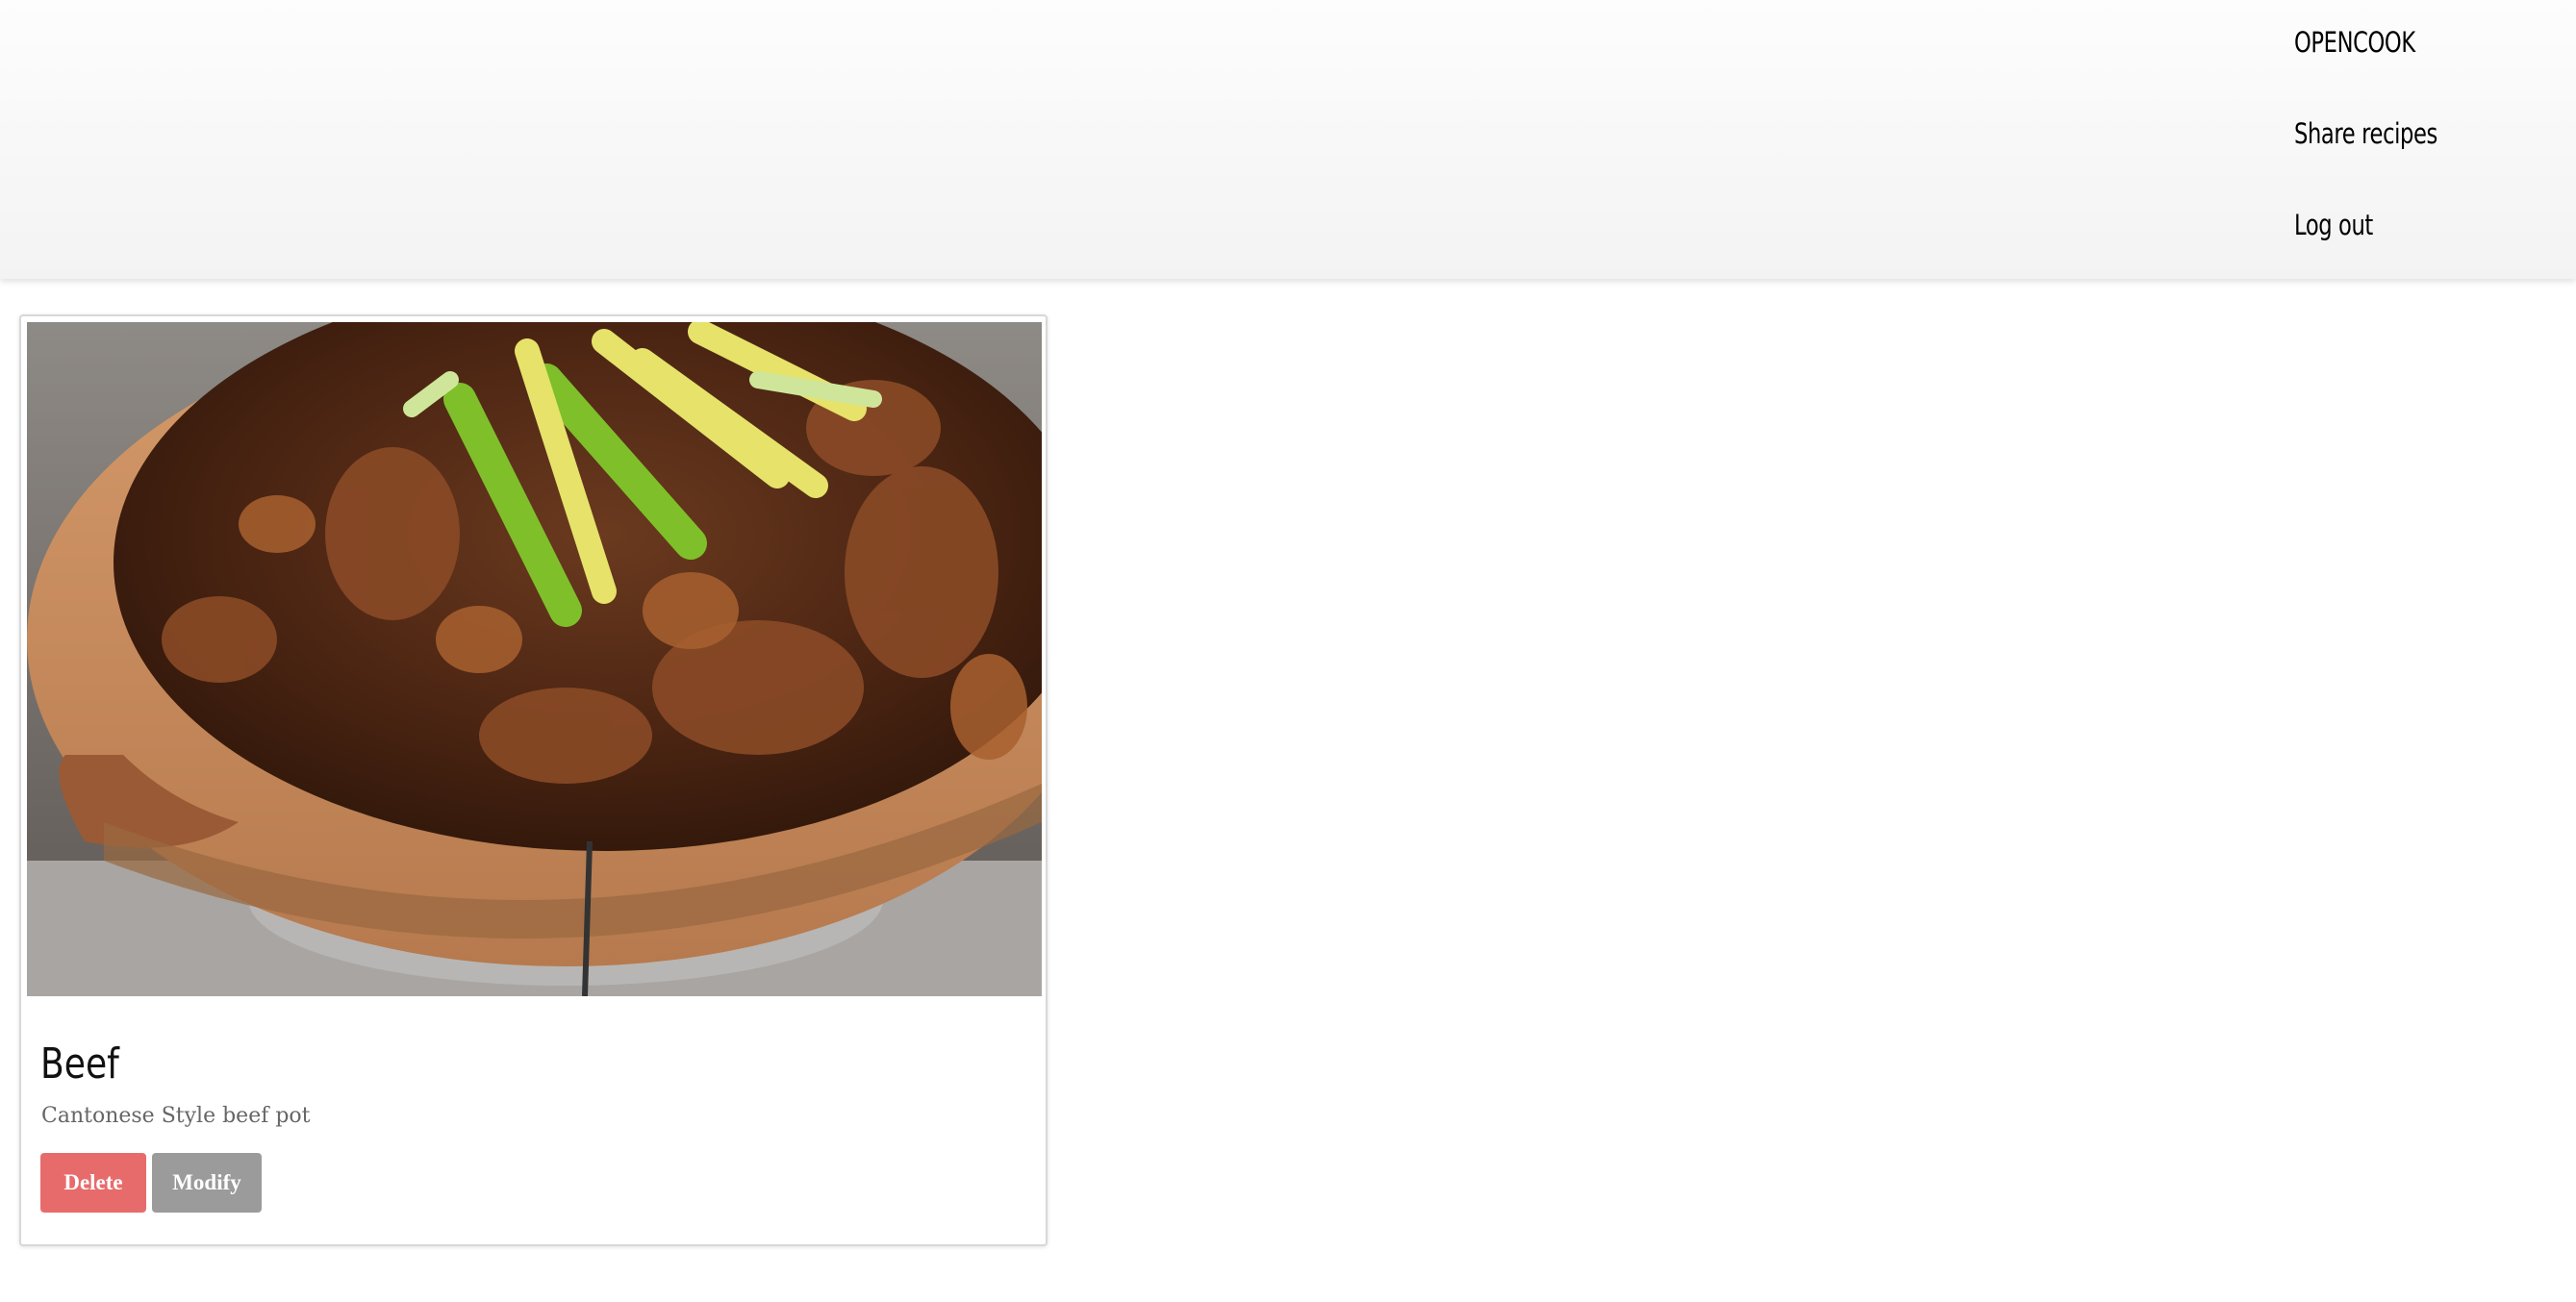  Describe the element at coordinates (176, 1116) in the screenshot. I see `recipe-description: Cantonese Style beef pot` at that location.